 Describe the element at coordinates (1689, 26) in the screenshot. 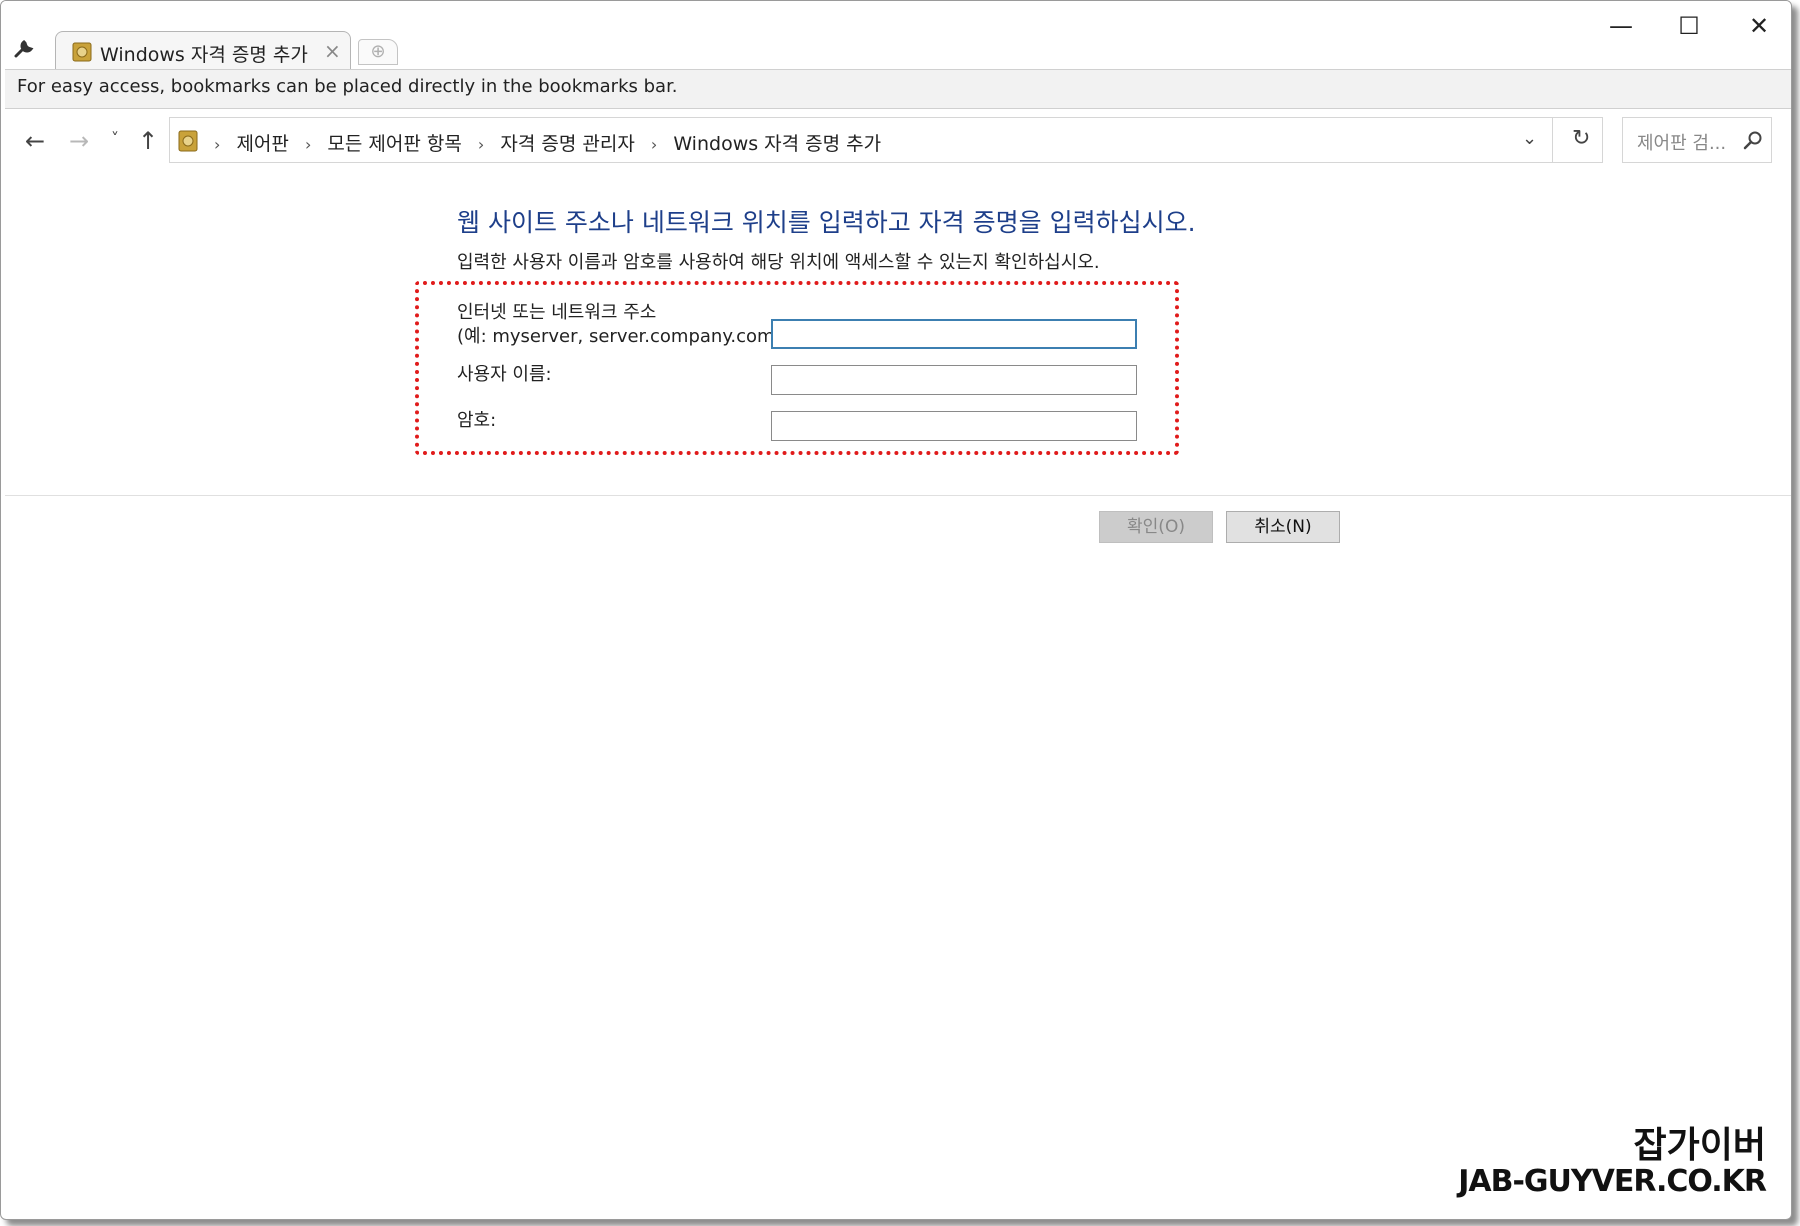

I see `maximize-button: ☐` at that location.